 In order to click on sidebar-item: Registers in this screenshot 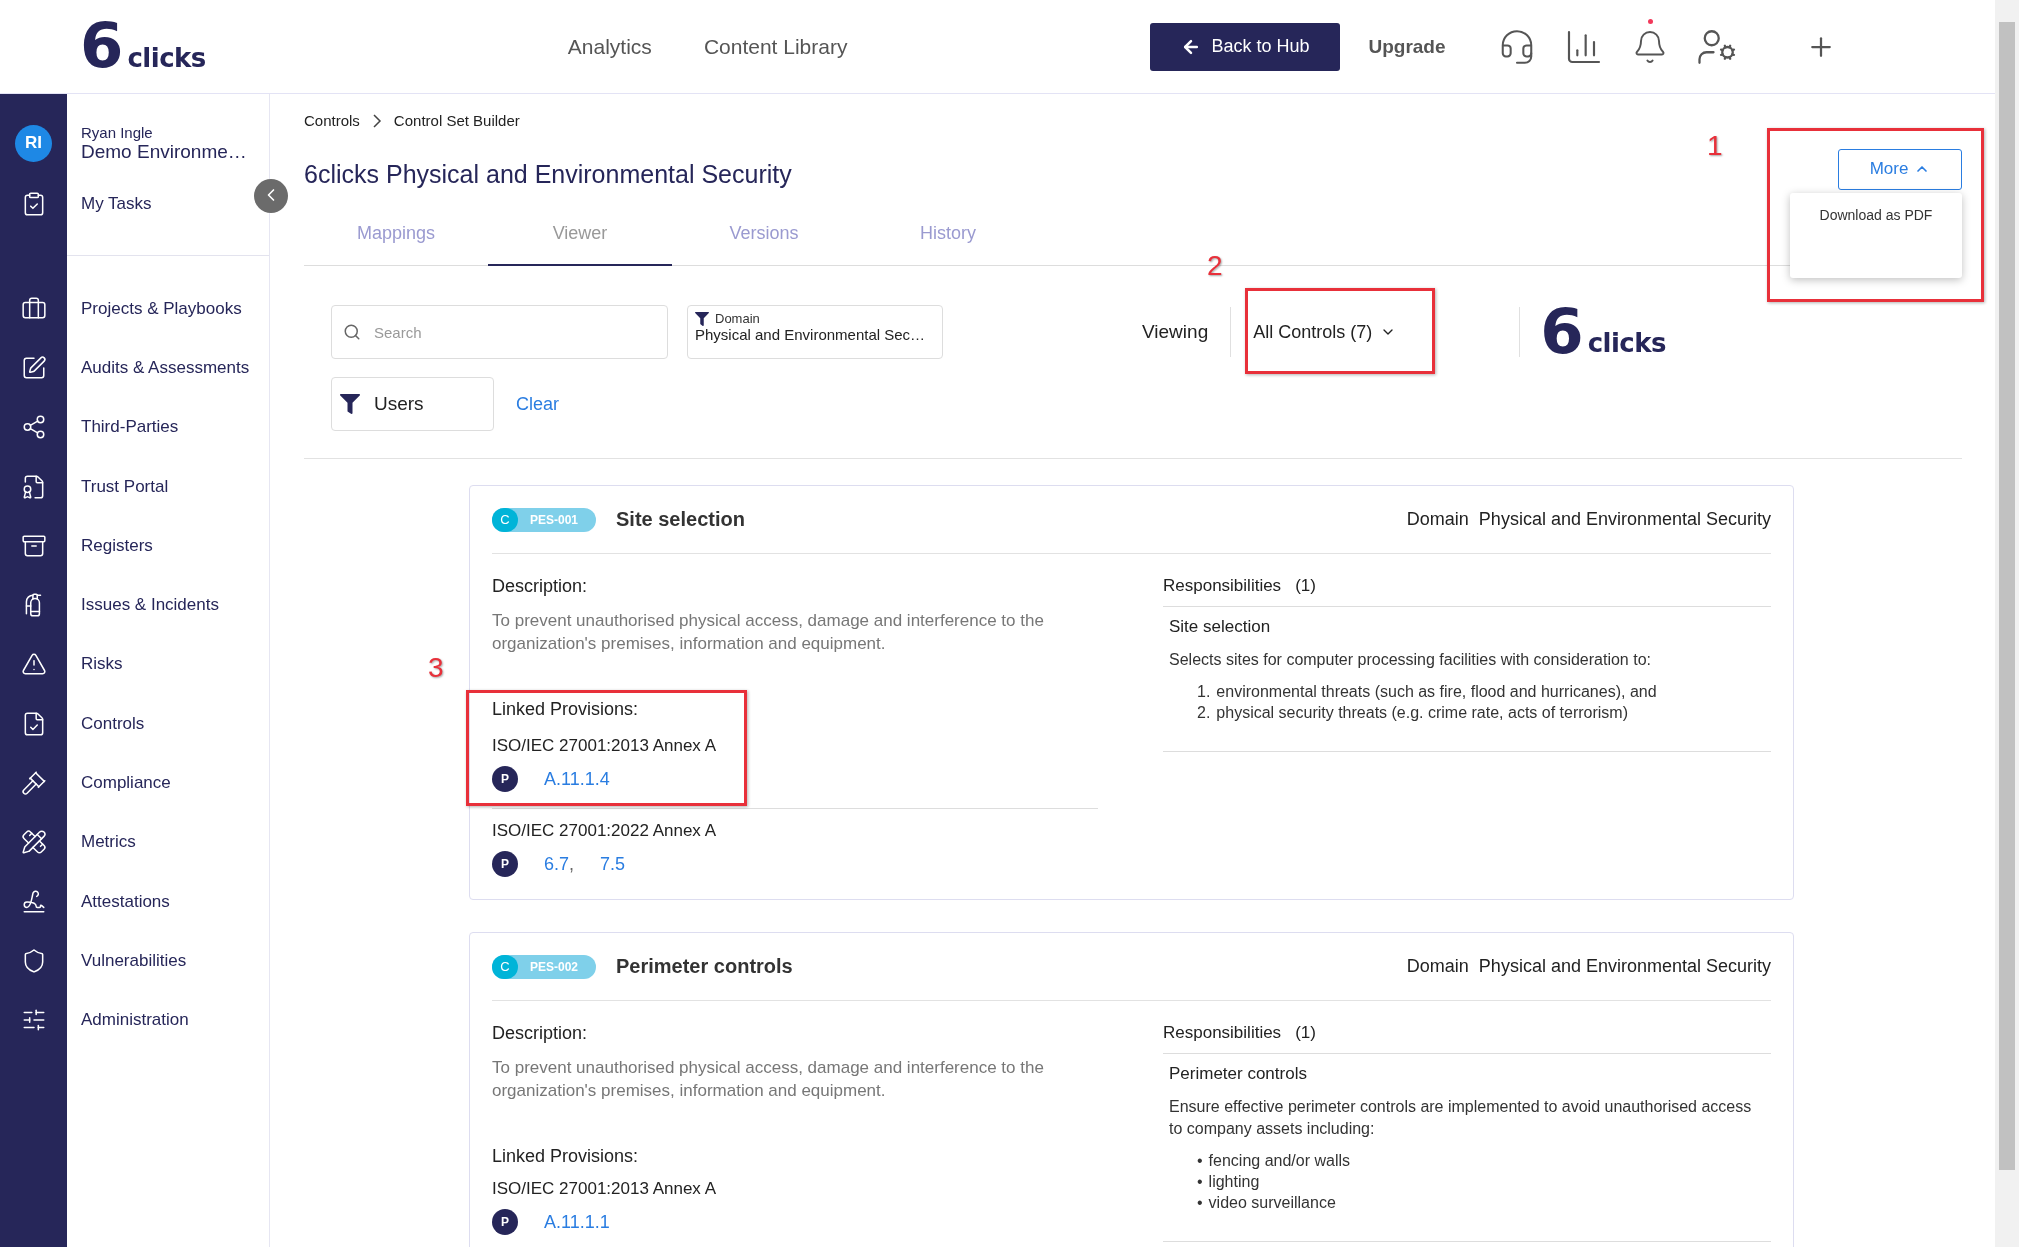, I will do `click(76, 546)`.